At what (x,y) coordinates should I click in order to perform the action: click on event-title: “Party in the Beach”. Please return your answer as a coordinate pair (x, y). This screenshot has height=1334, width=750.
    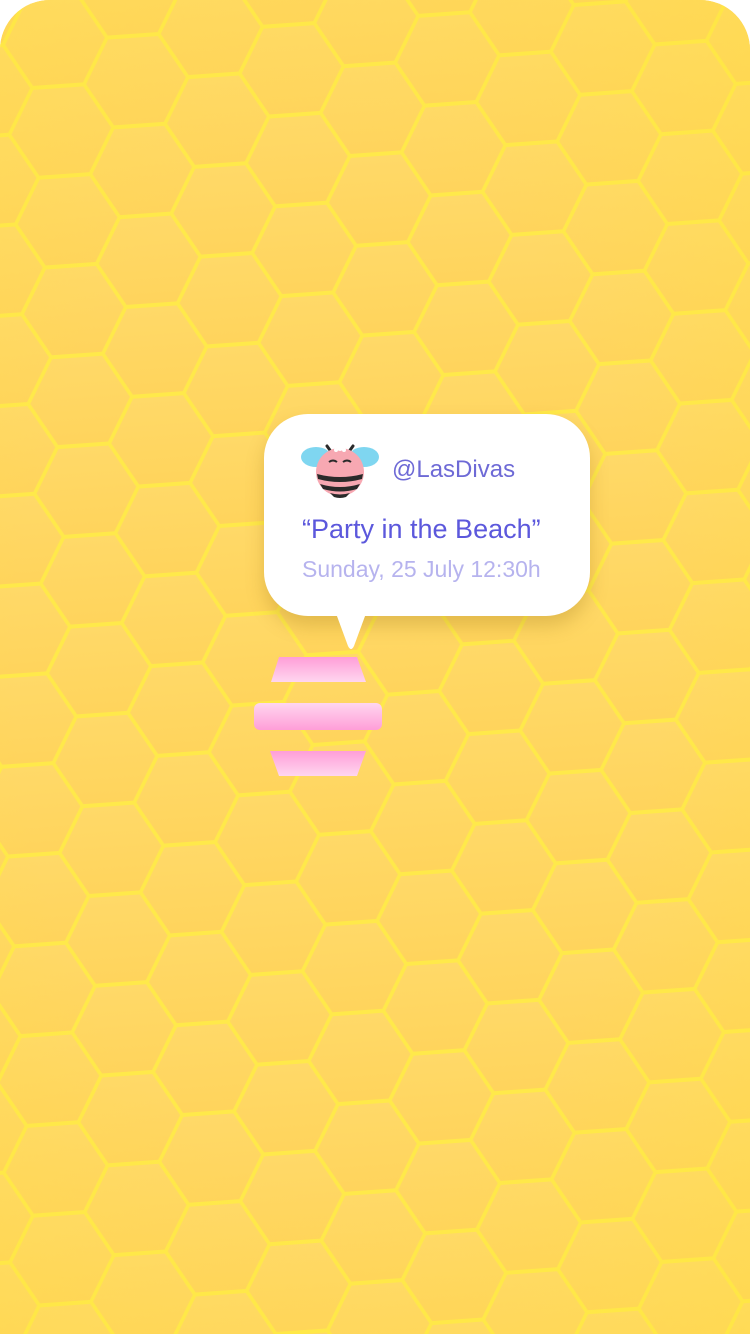
    Looking at the image, I should click on (421, 529).